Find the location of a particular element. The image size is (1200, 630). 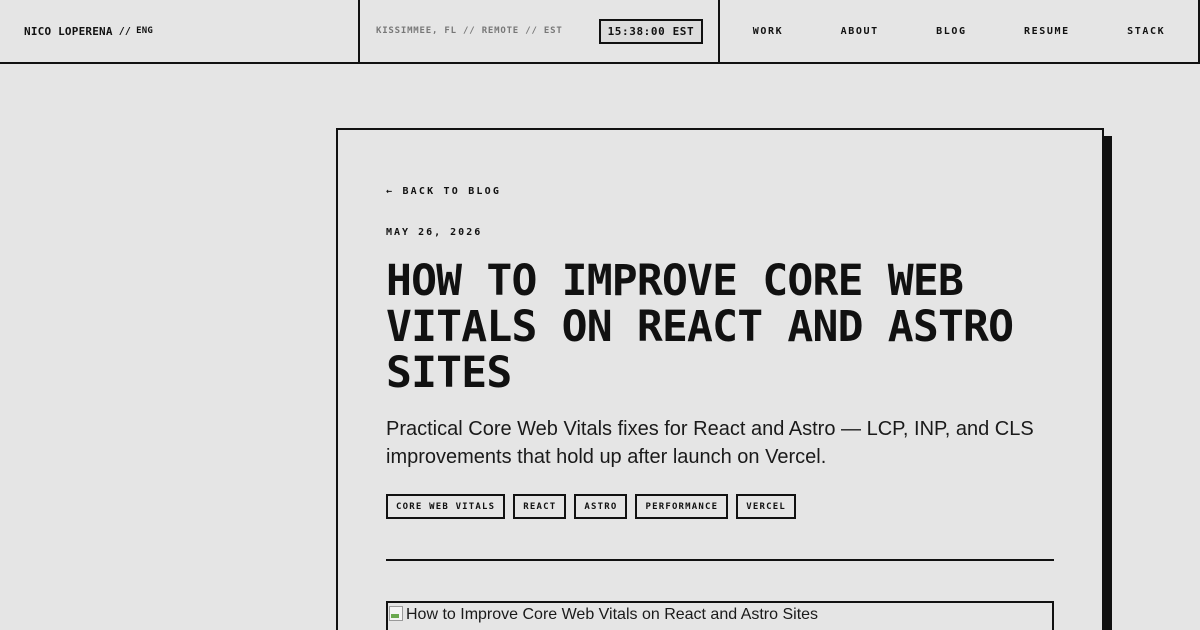

nav-item-about: ABOUT is located at coordinates (860, 31).